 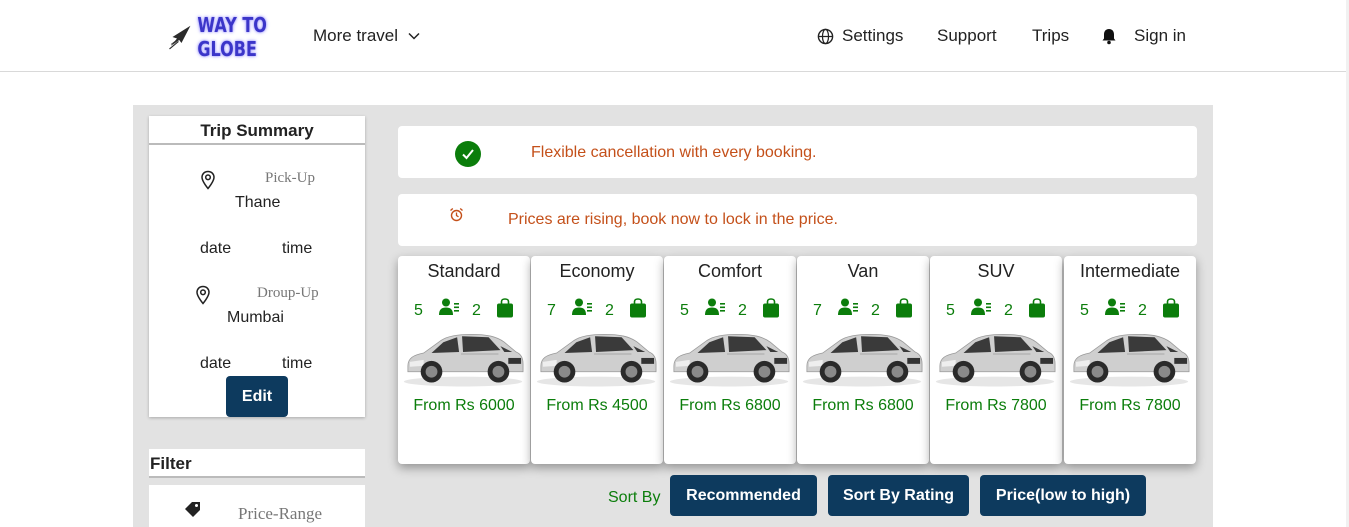 I want to click on price-range-label: Price-Range, so click(x=280, y=514).